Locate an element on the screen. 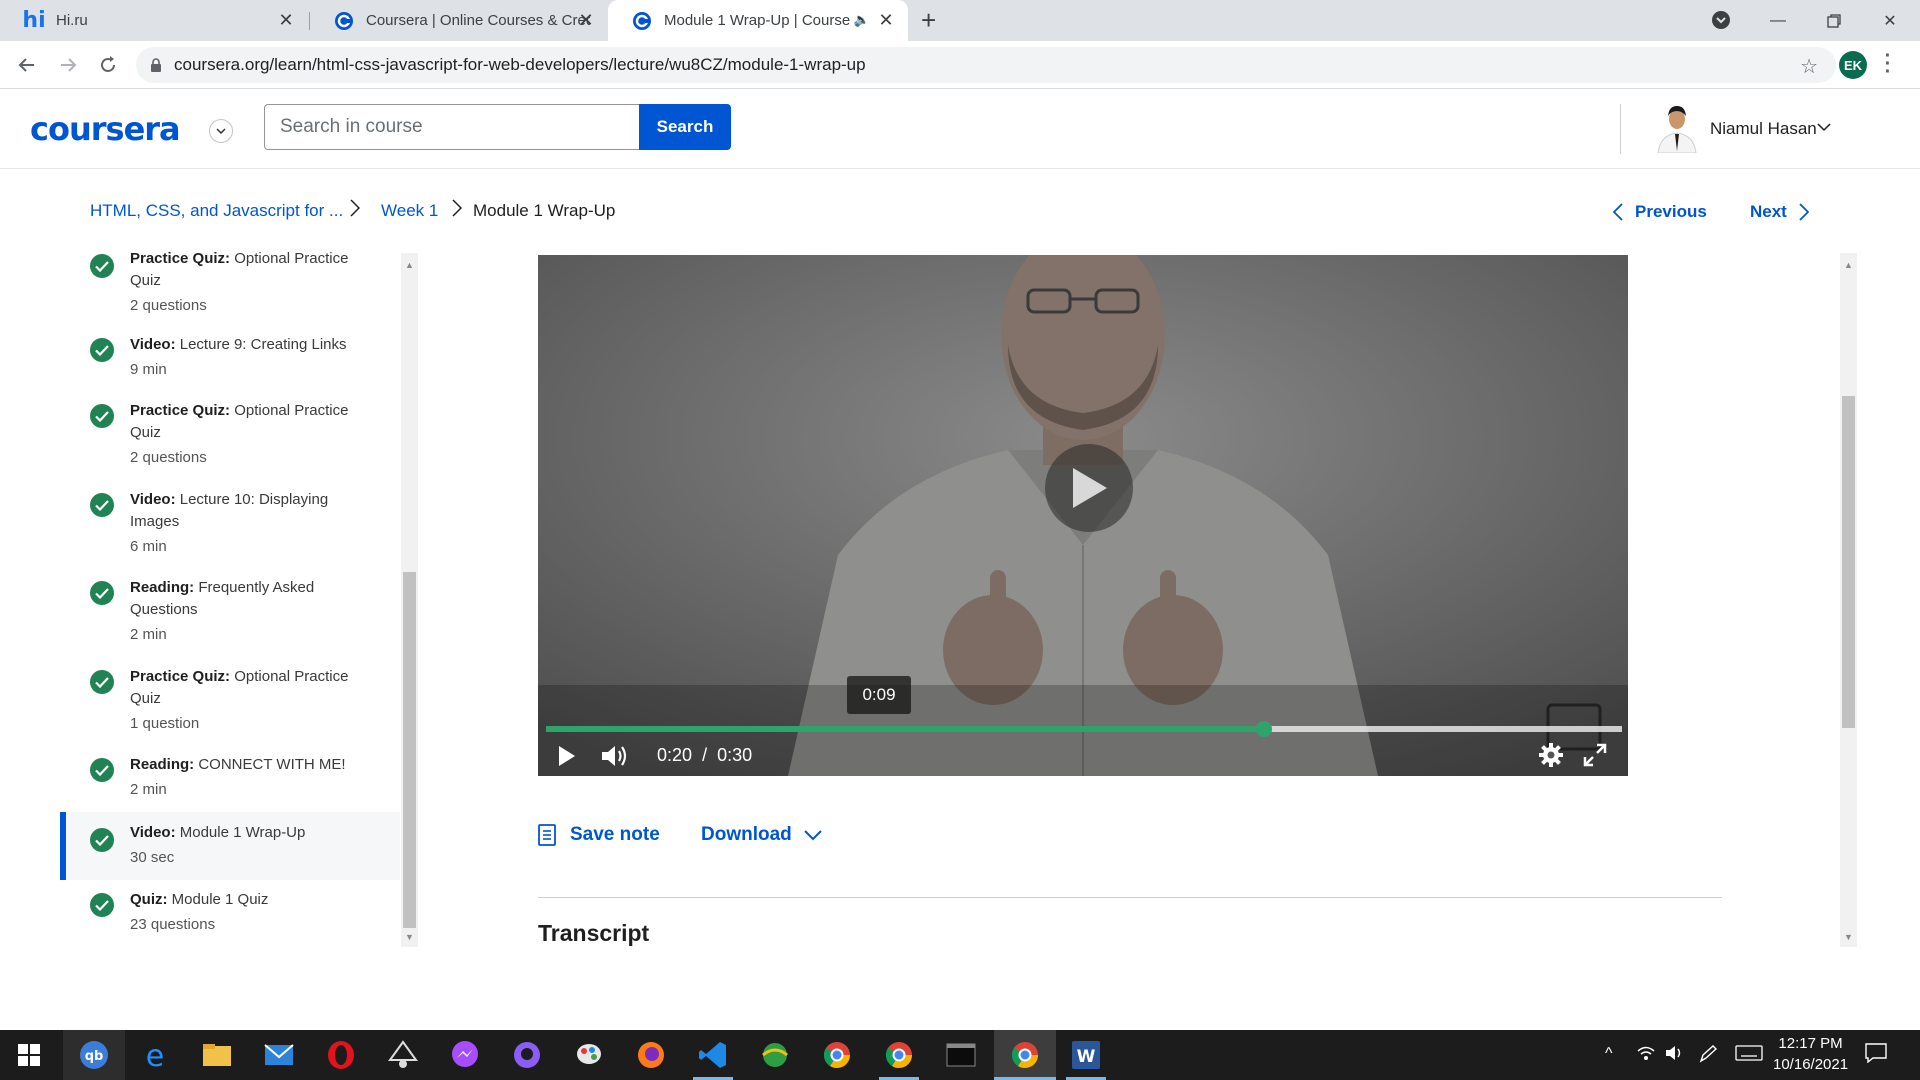 The height and width of the screenshot is (1080, 1920). qbittorrent-icon: qb is located at coordinates (94, 1055).